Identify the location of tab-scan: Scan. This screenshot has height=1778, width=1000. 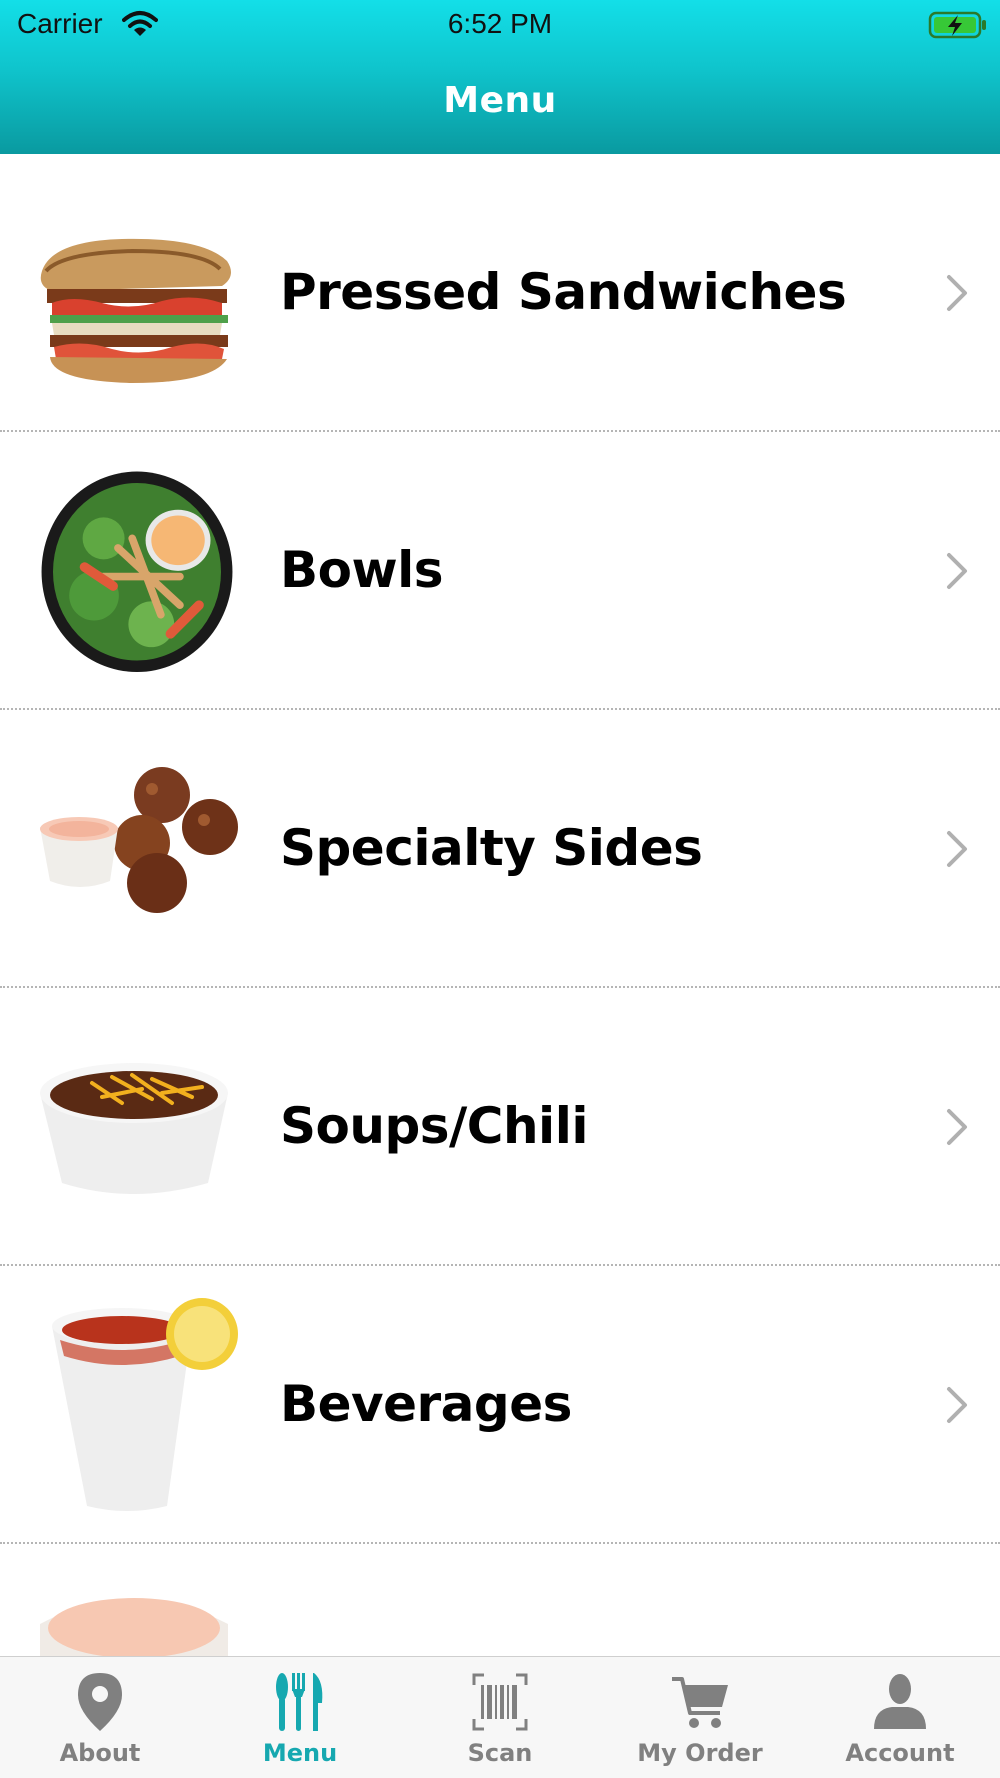
(500, 1717).